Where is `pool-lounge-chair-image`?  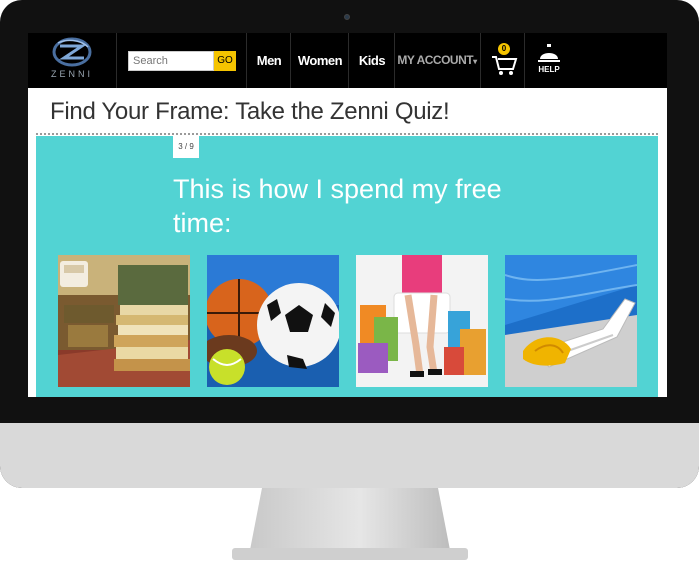
pool-lounge-chair-image is located at coordinates (571, 321).